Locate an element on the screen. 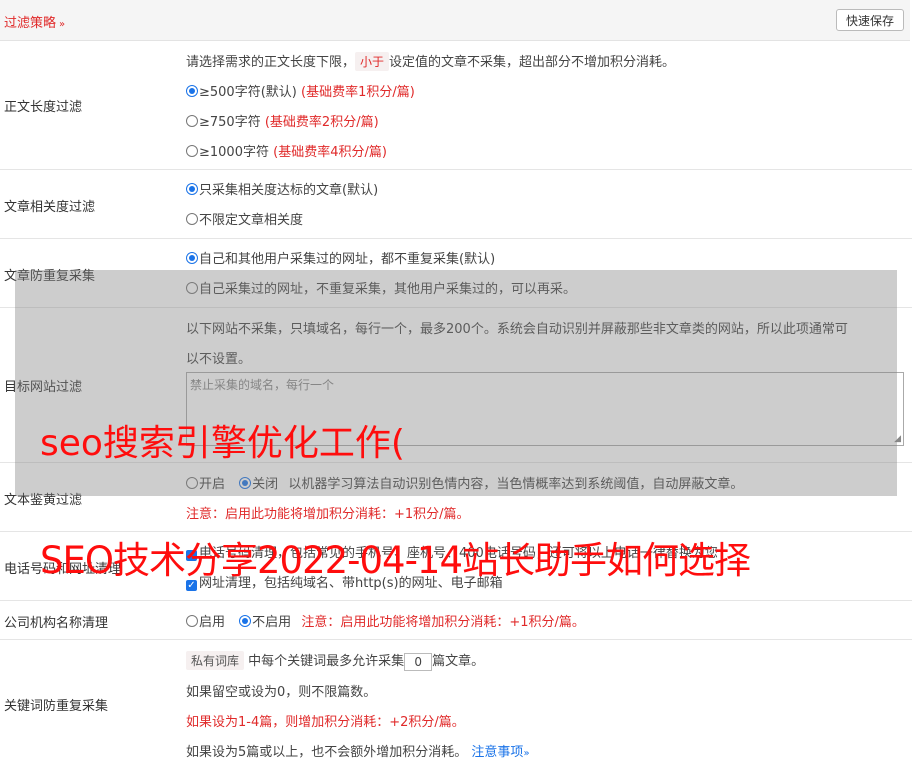 The height and width of the screenshot is (768, 912). notes-link: 注意事项» is located at coordinates (500, 752).